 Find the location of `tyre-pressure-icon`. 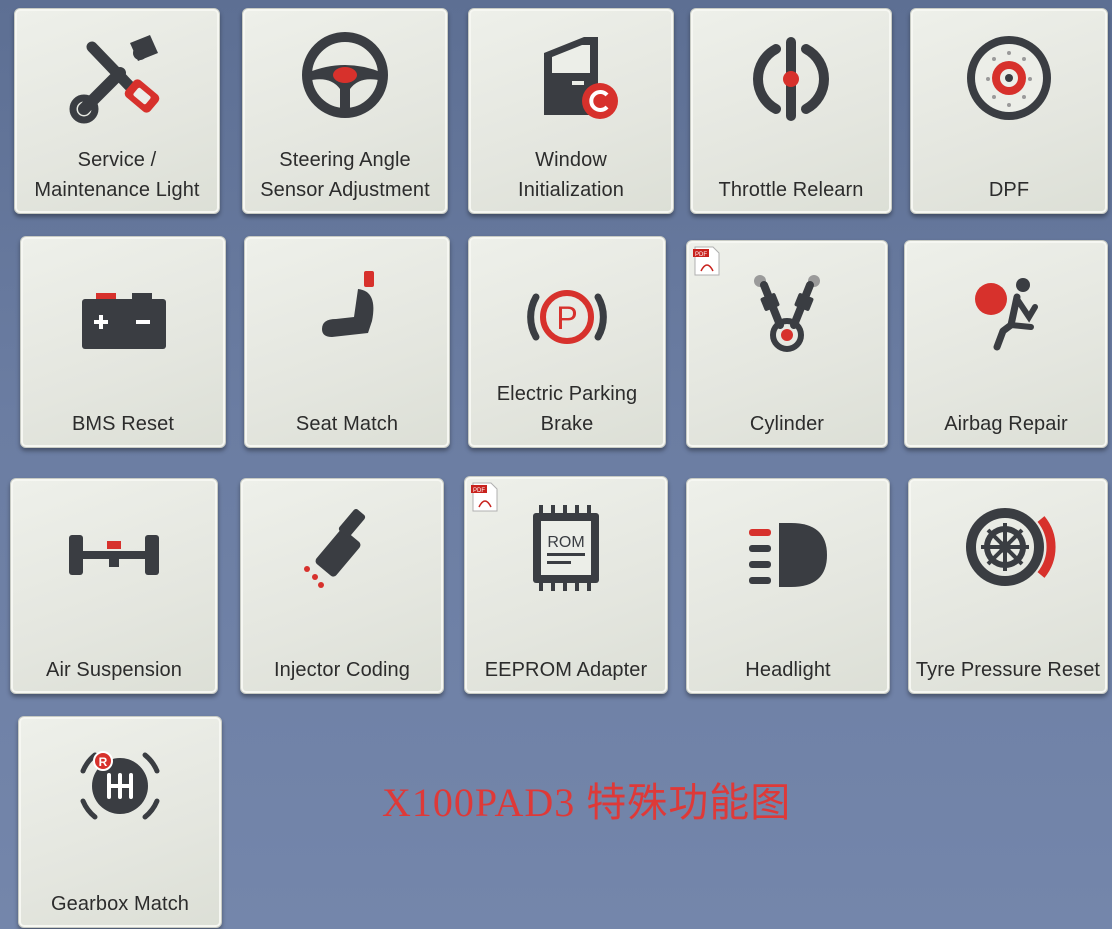

tyre-pressure-icon is located at coordinates (1008, 548).